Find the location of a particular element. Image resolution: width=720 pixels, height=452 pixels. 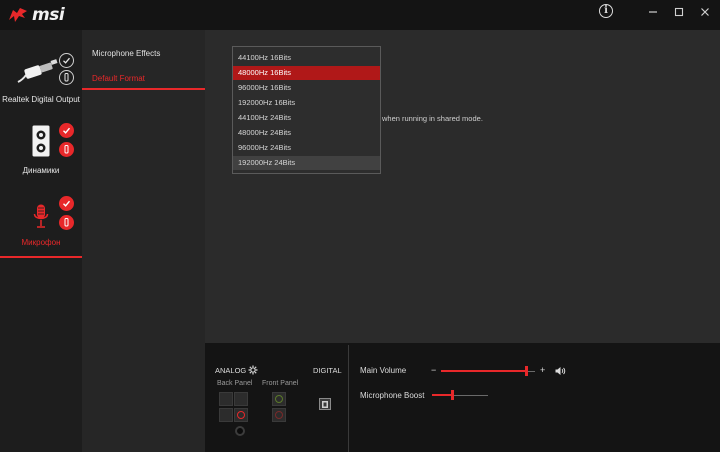

format-option: 96000Hz 24Bits is located at coordinates (306, 148).